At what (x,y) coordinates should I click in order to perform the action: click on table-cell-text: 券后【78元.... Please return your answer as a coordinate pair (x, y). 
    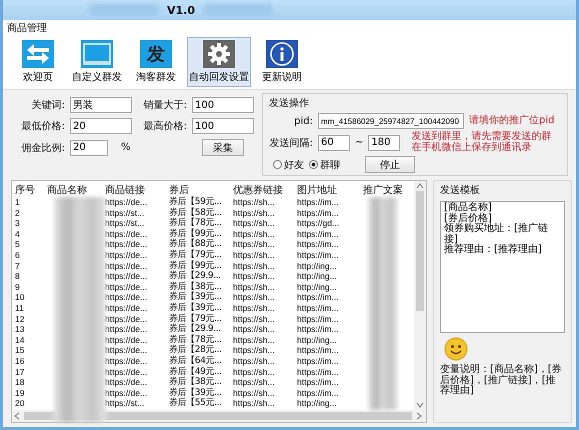
    Looking at the image, I should click on (195, 223).